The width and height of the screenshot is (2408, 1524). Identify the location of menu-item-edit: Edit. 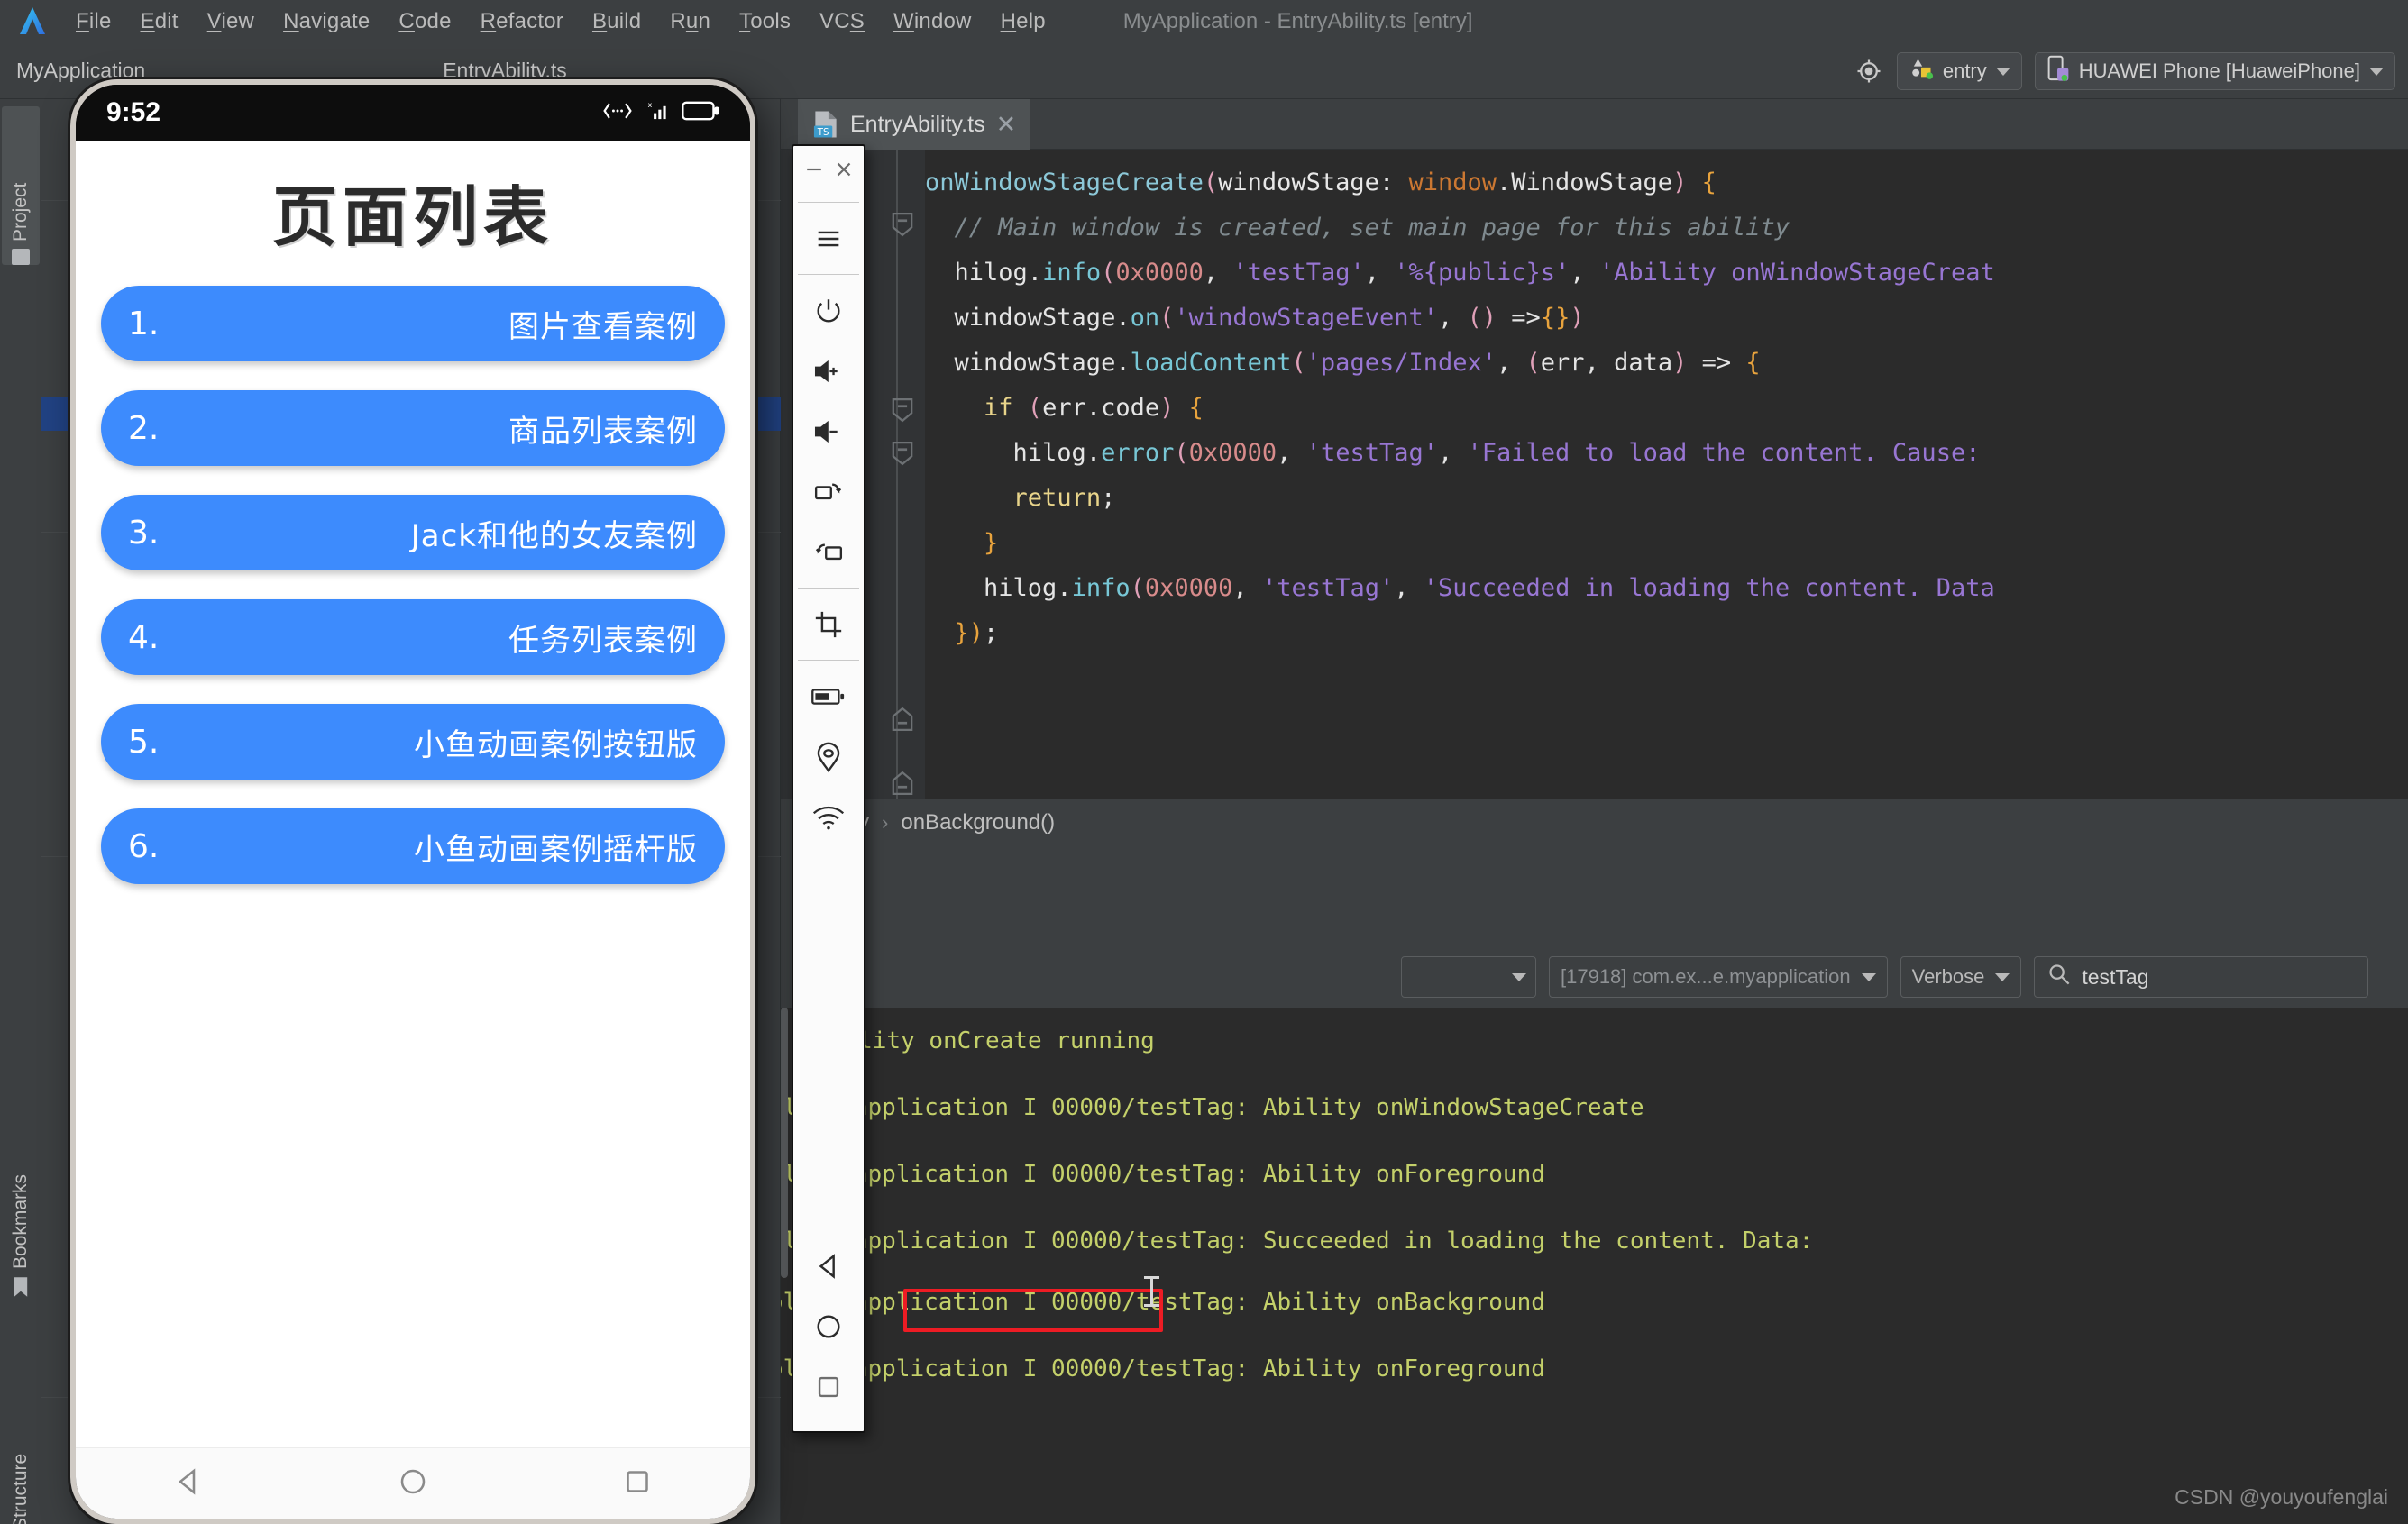
(159, 21).